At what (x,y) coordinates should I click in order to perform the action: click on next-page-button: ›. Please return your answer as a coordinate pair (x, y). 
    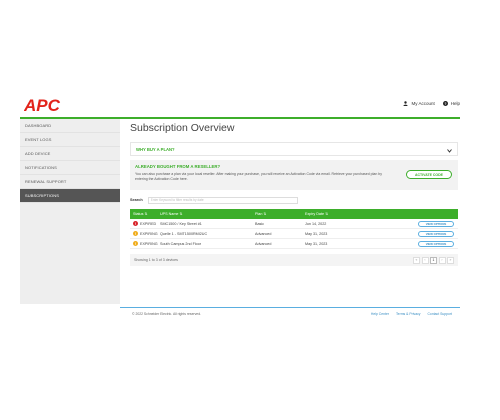
    Looking at the image, I should click on (442, 260).